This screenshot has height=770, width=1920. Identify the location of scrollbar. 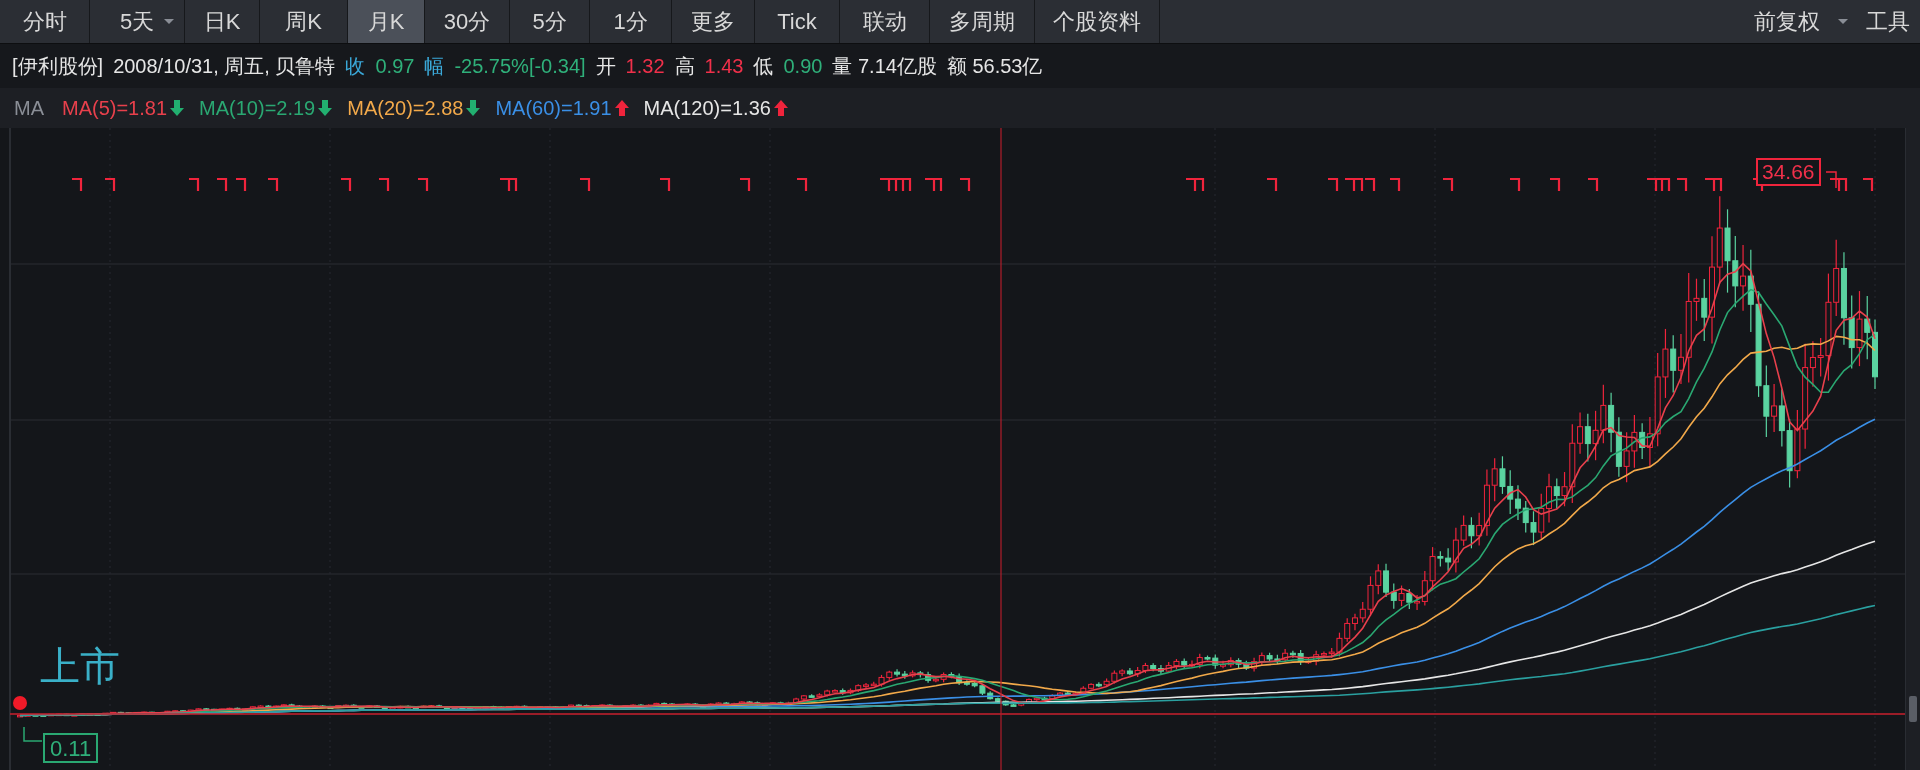
(1912, 449).